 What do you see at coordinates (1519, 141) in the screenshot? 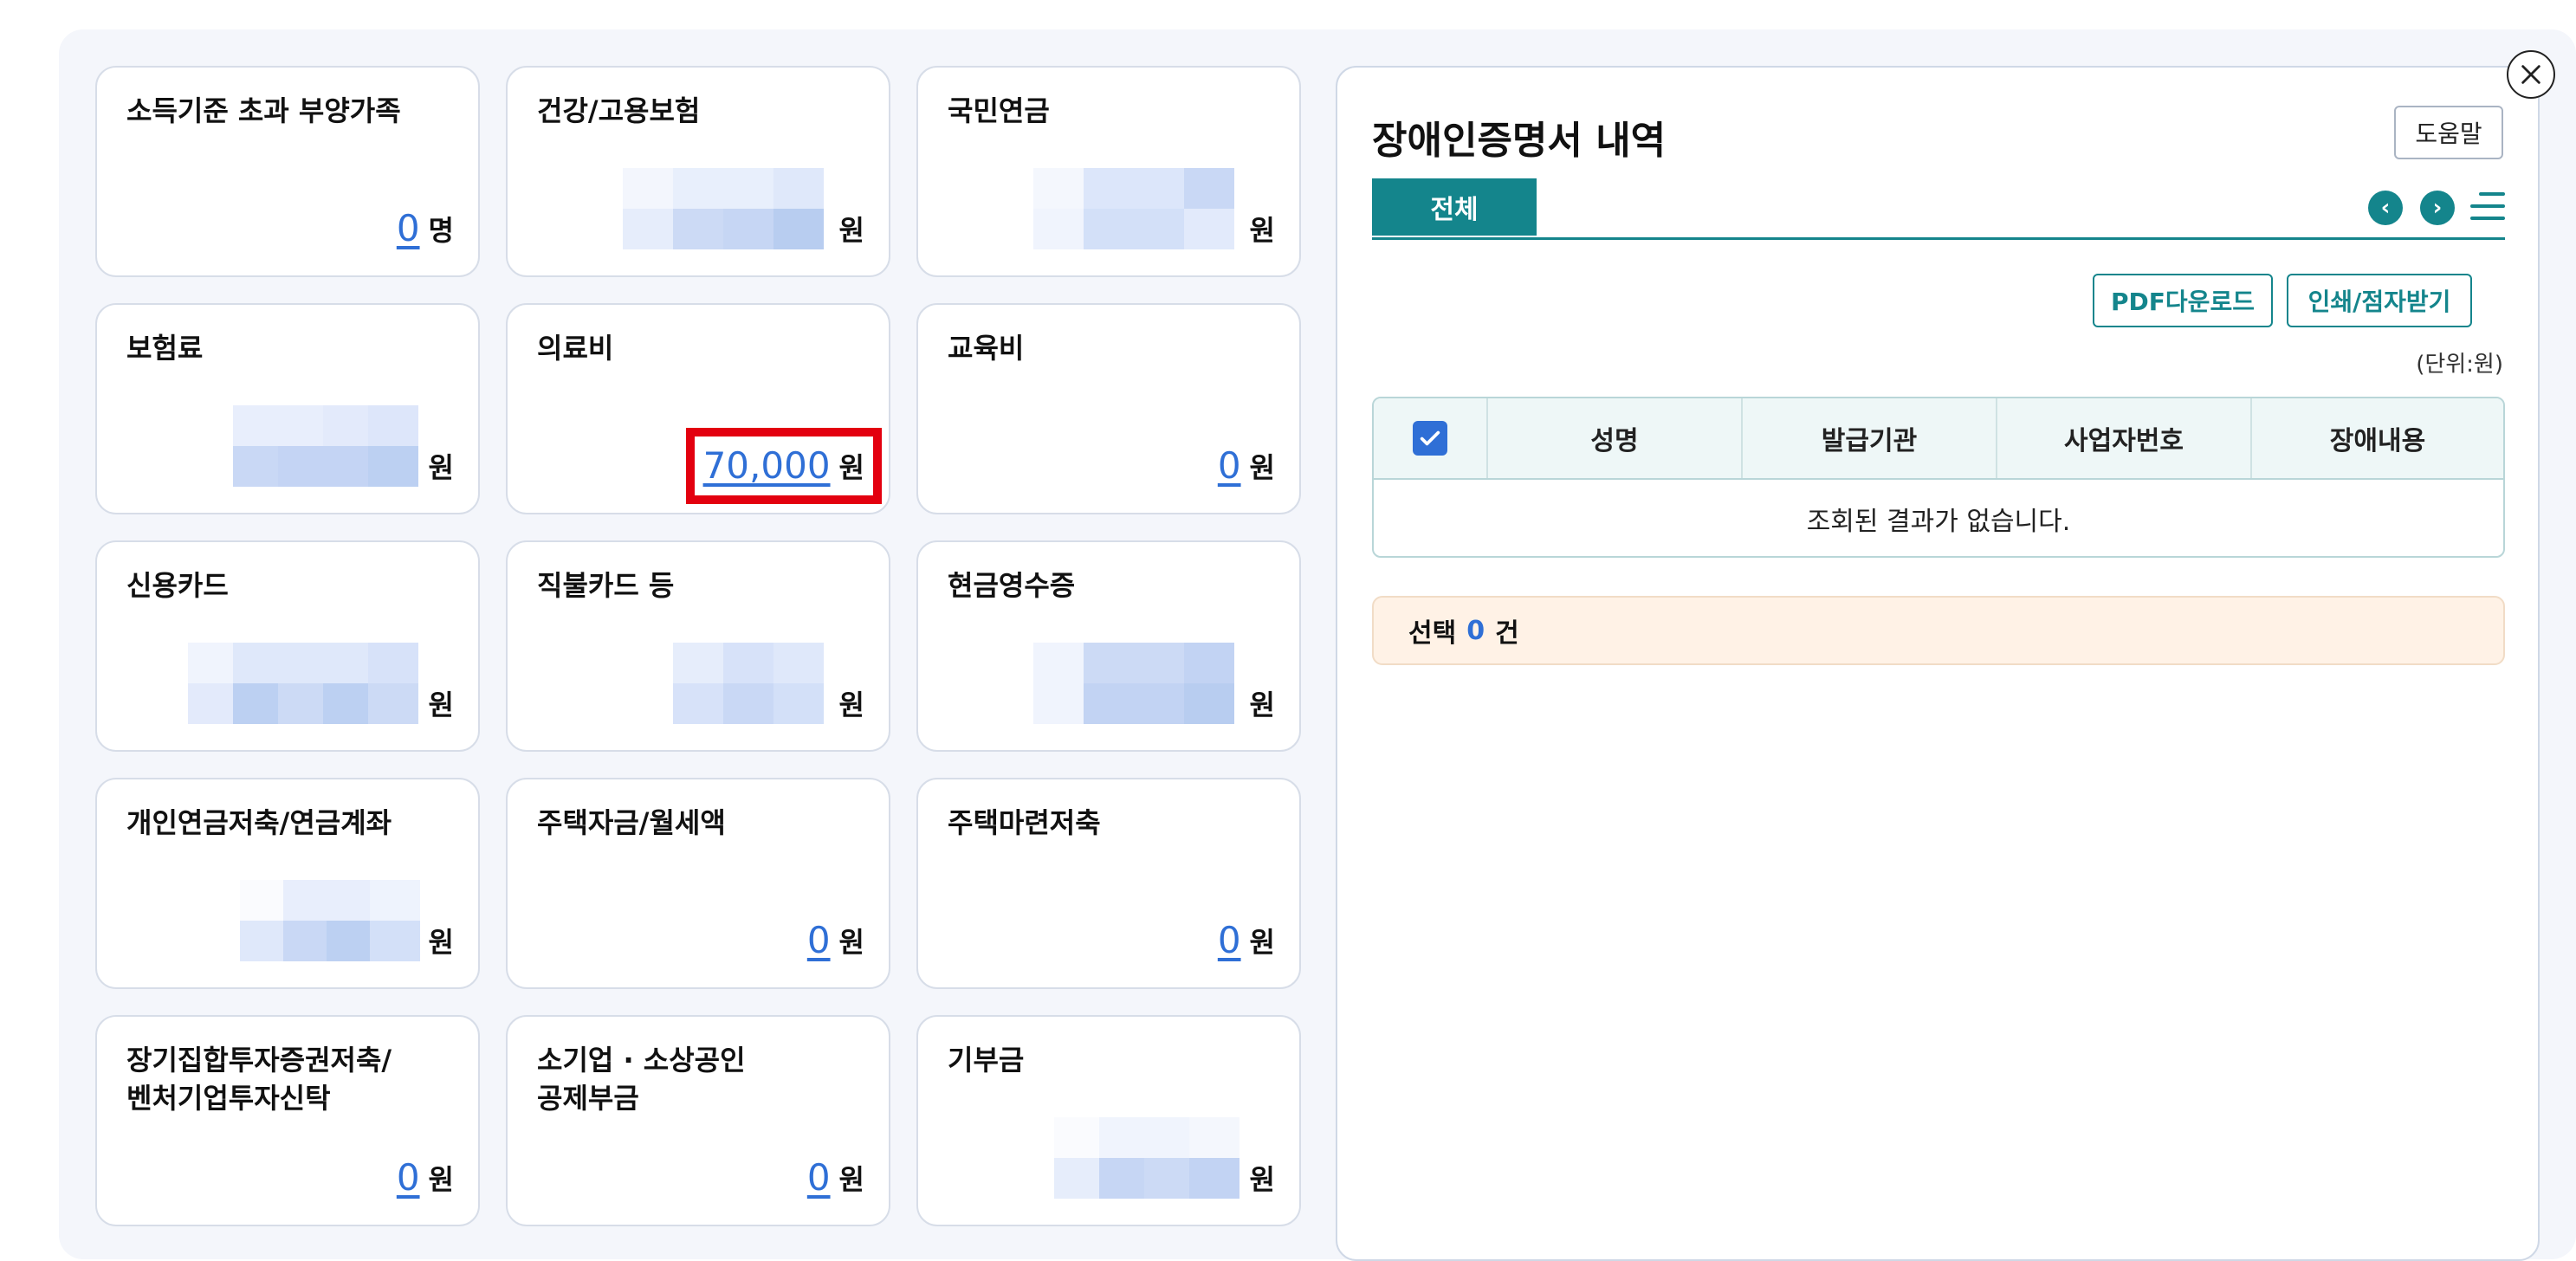
I see `panel-title: 장애인증명서 내역` at bounding box center [1519, 141].